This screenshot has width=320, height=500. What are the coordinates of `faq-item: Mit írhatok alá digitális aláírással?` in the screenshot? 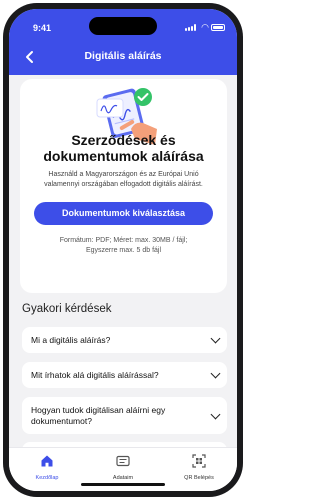 It's located at (124, 375).